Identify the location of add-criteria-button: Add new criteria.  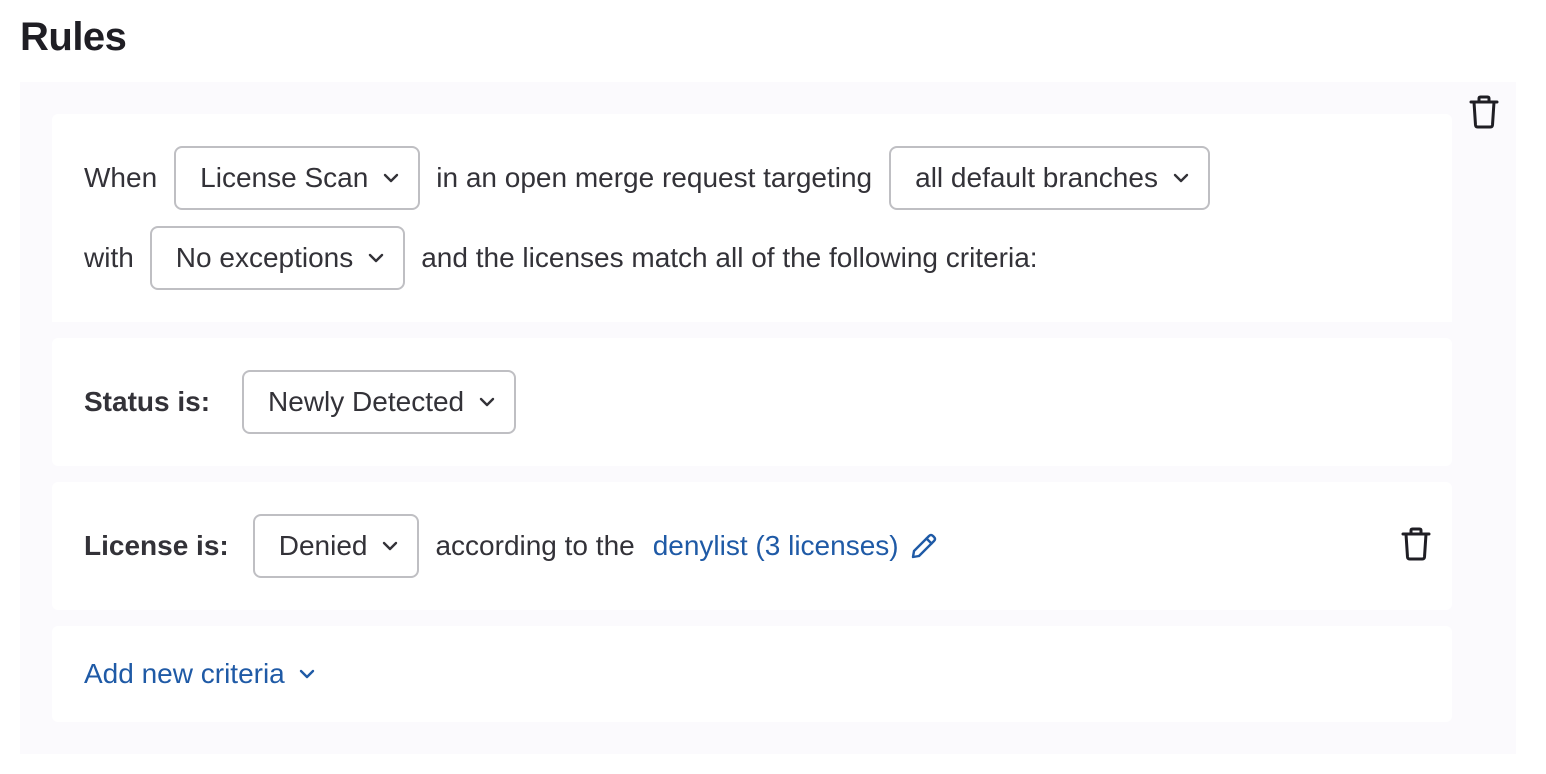
(199, 674).